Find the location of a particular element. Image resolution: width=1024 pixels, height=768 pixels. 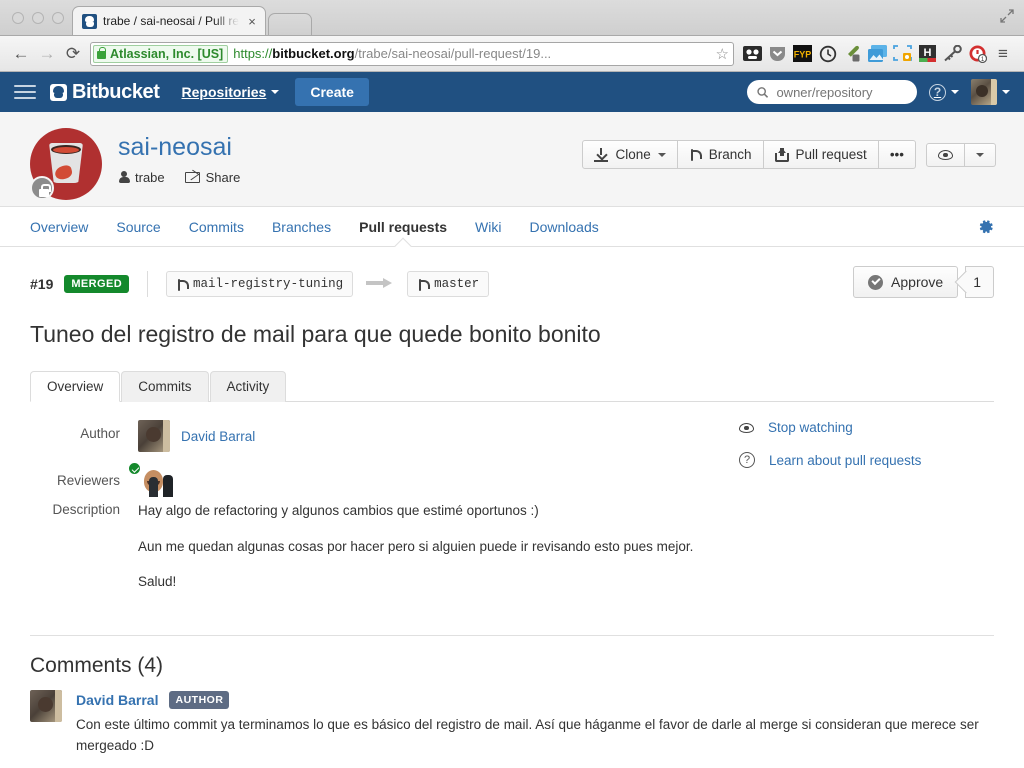

zoom-window-button is located at coordinates (58, 18).